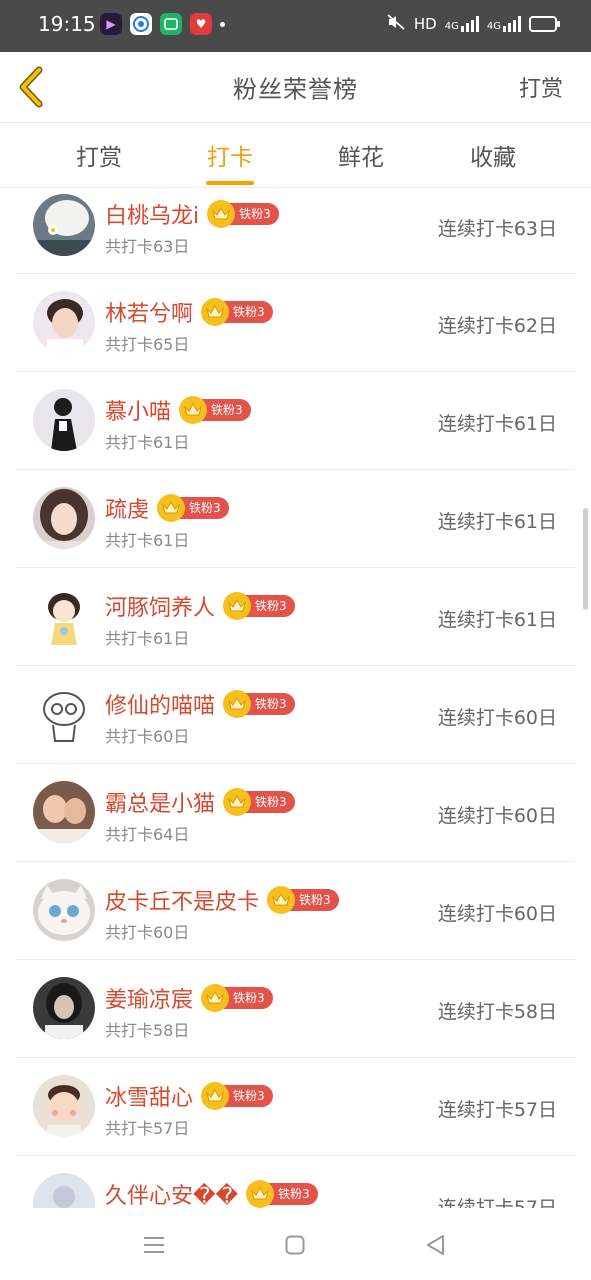 The image size is (591, 1280). Describe the element at coordinates (147, 1128) in the screenshot. I see `total-checkins: 共打卡57日` at that location.